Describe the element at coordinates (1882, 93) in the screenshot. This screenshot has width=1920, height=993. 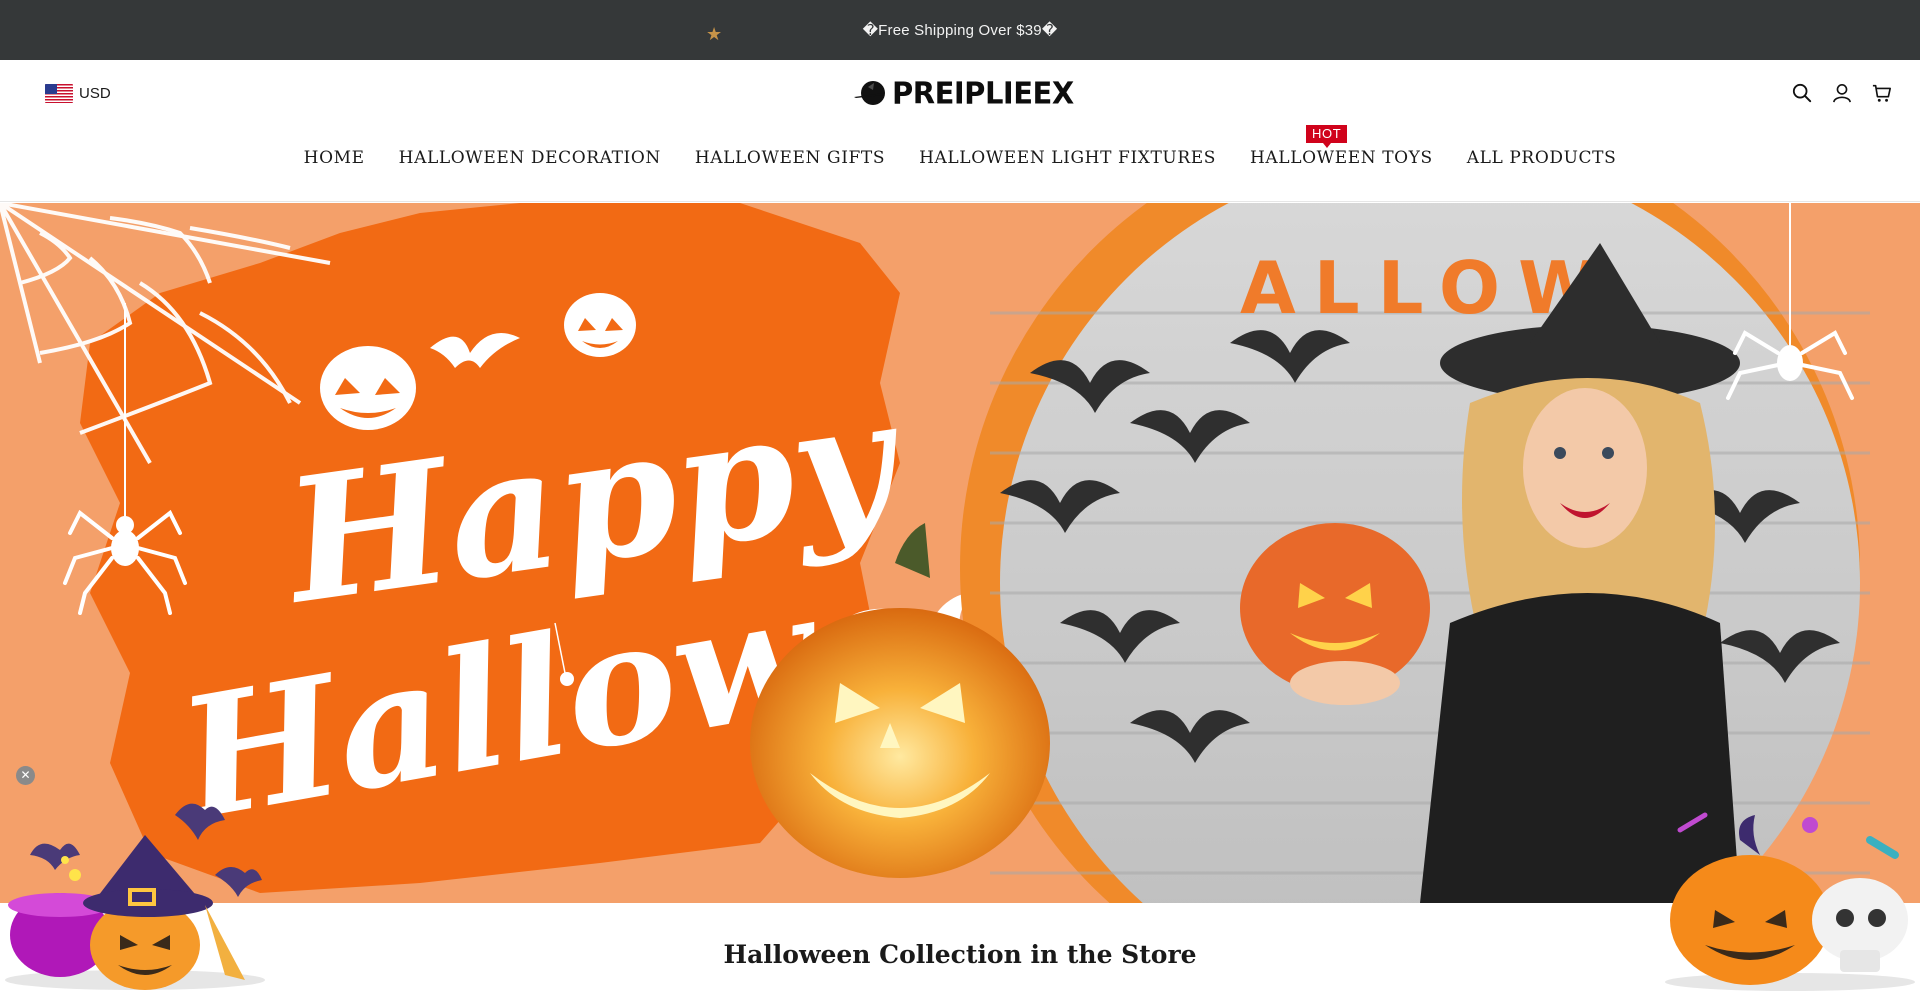
I see `cart-icon` at that location.